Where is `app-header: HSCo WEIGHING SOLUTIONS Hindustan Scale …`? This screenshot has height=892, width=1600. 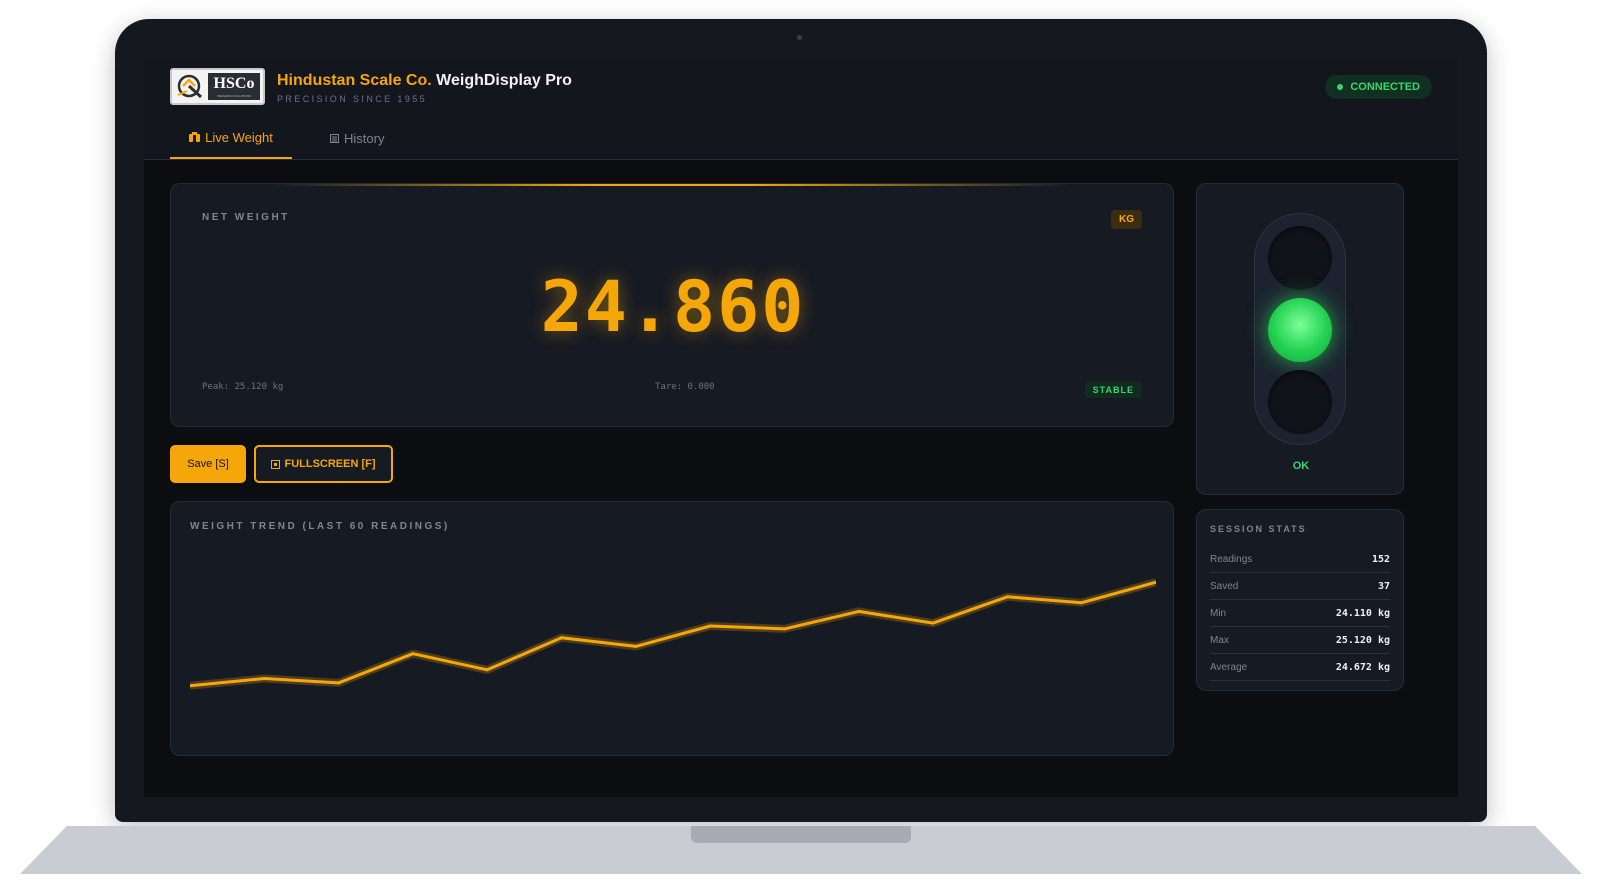 app-header: HSCo WEIGHING SOLUTIONS Hindustan Scale … is located at coordinates (801, 87).